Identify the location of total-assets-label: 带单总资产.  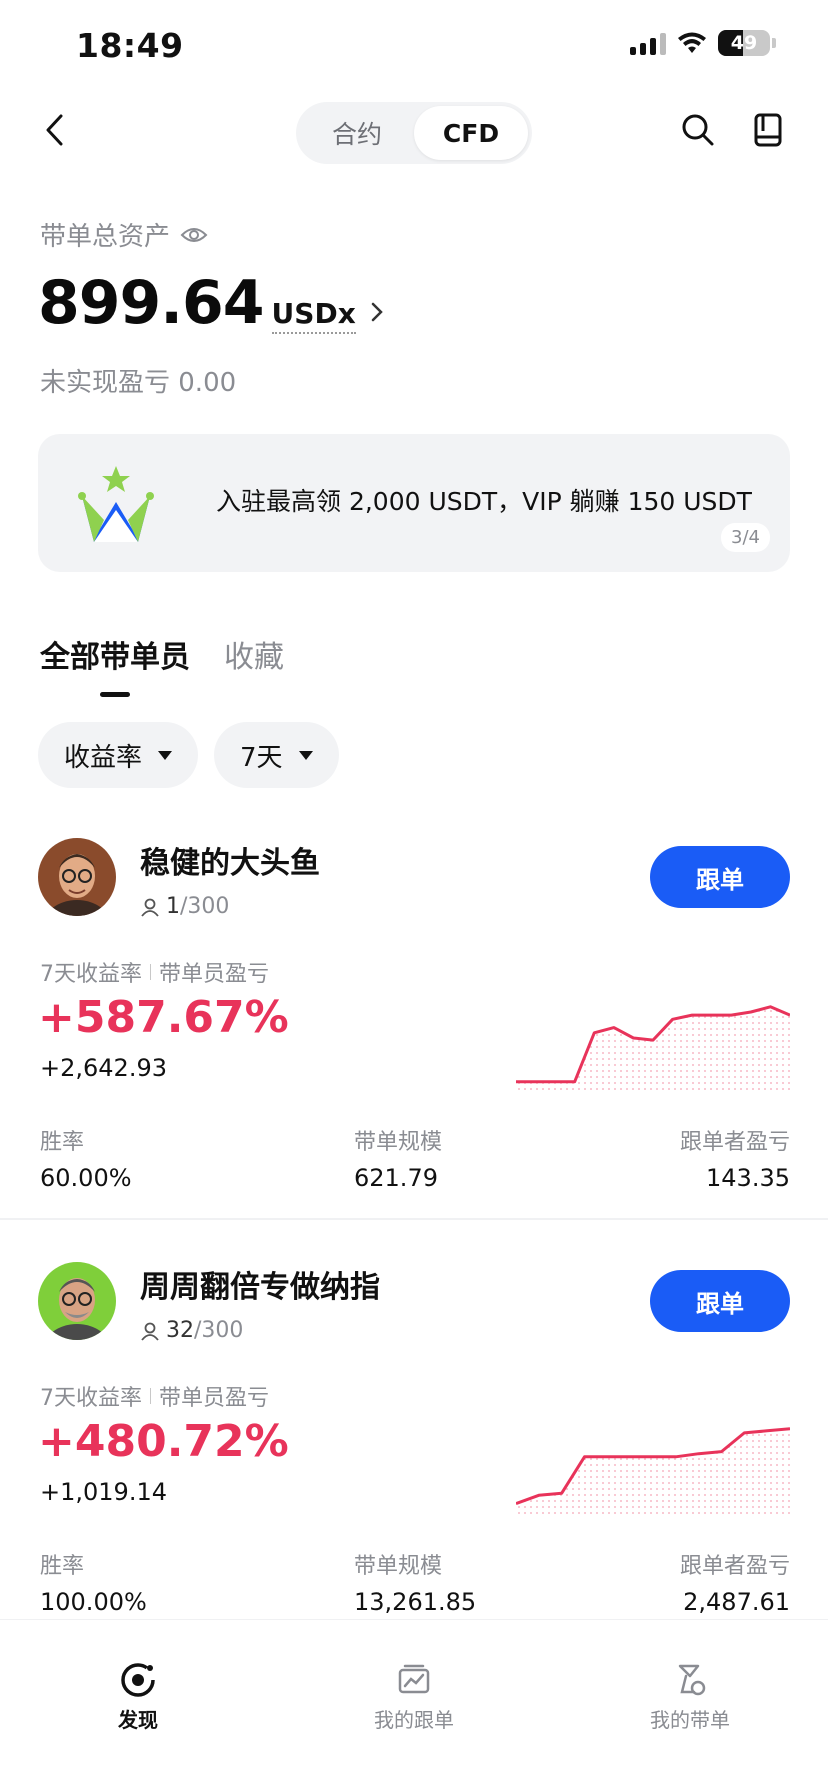
(124, 234).